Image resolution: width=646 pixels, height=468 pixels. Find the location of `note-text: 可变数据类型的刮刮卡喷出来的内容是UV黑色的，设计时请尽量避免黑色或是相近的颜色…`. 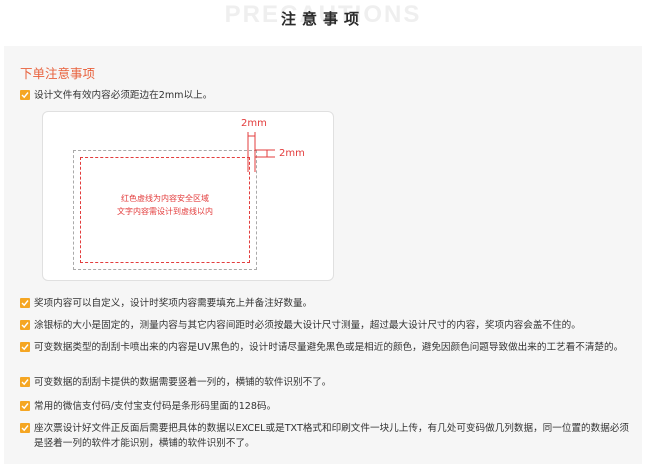

note-text: 可变数据类型的刮刮卡喷出来的内容是UV黑色的，设计时请尽量避免黑色或是相近的颜色… is located at coordinates (329, 347).